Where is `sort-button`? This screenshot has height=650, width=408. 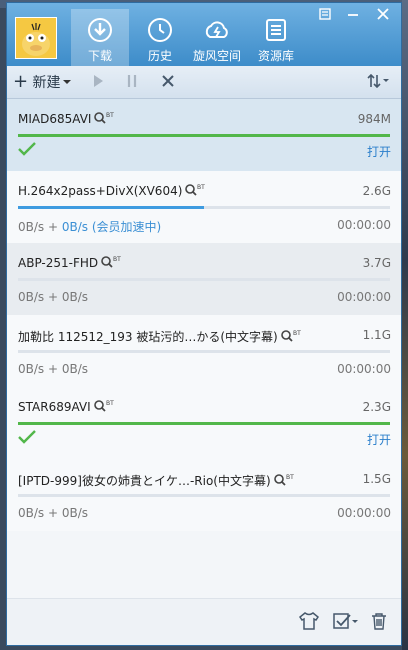
sort-button is located at coordinates (378, 82).